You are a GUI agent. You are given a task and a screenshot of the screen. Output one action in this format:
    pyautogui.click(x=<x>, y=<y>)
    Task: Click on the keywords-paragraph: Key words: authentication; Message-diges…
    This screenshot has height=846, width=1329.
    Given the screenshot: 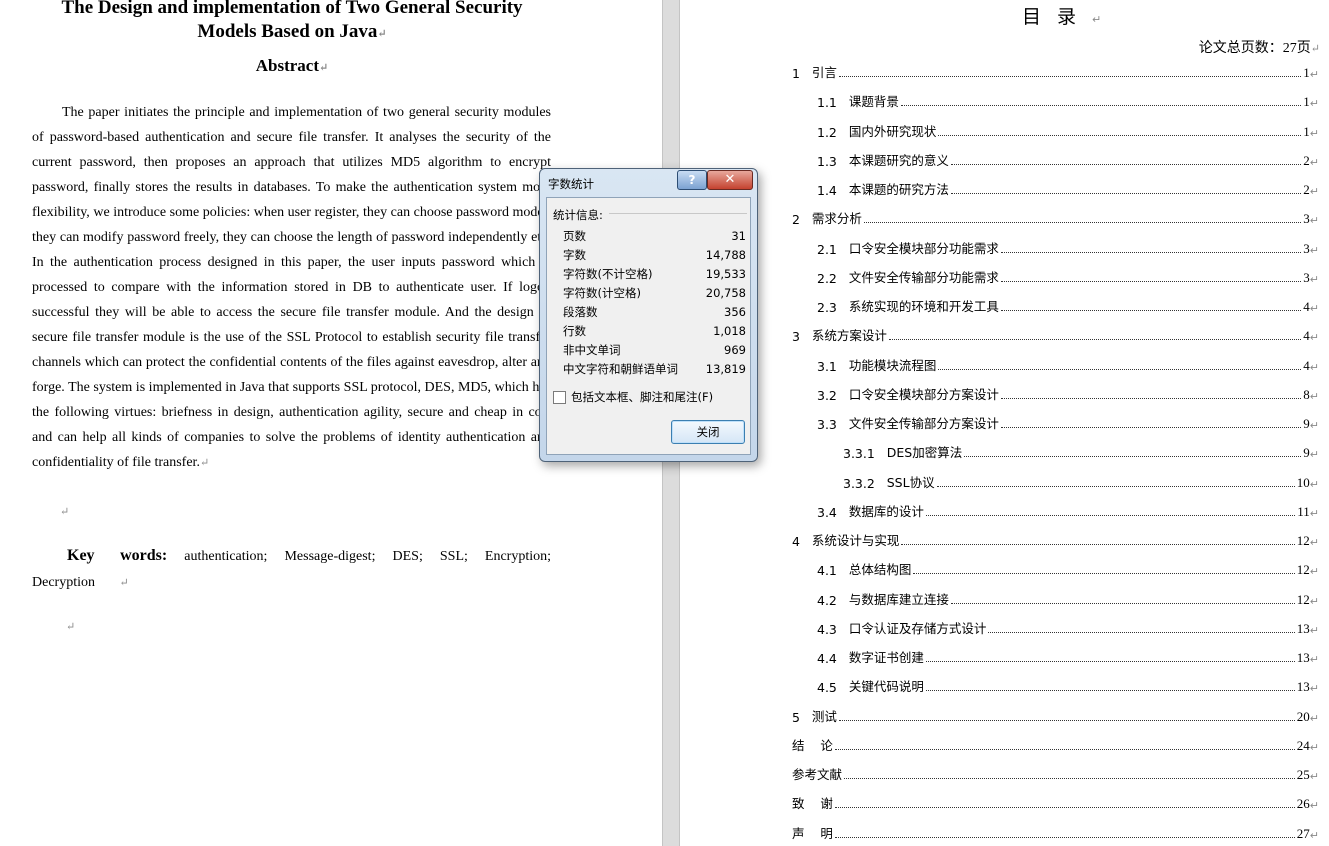 What is the action you would take?
    pyautogui.click(x=291, y=569)
    